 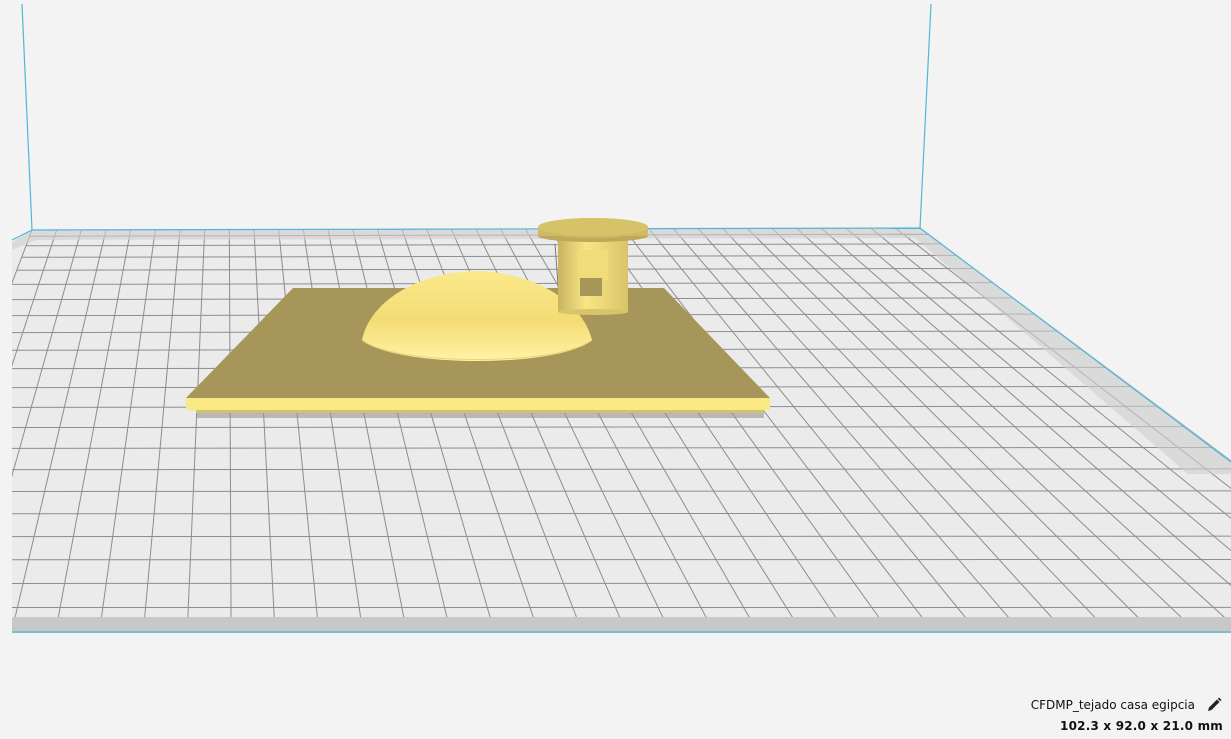 I want to click on object-name: CFDMP_tejado casa egipcia, so click(x=1112, y=705).